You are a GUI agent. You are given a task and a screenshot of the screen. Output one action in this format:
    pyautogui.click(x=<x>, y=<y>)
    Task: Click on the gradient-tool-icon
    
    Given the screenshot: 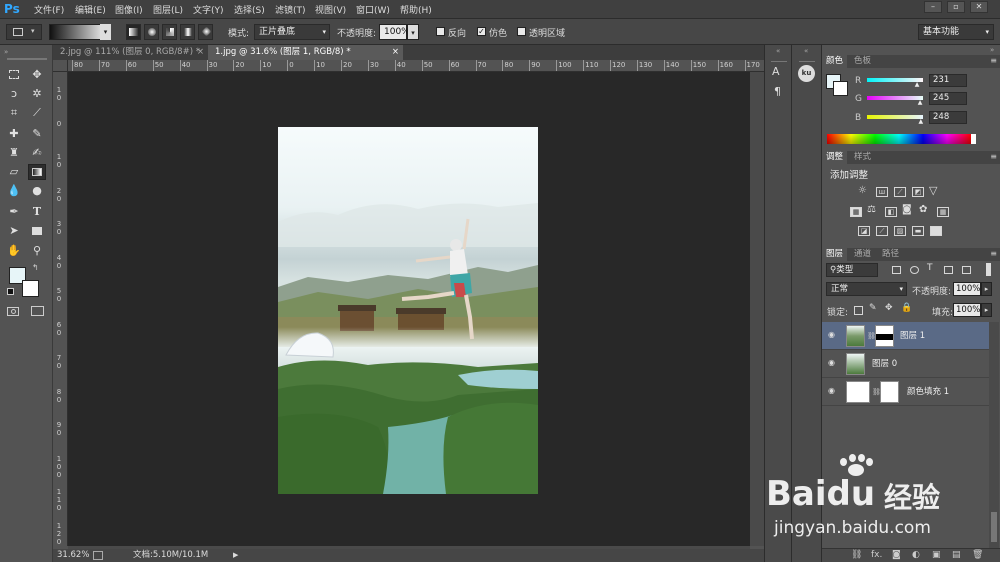 What is the action you would take?
    pyautogui.click(x=37, y=172)
    